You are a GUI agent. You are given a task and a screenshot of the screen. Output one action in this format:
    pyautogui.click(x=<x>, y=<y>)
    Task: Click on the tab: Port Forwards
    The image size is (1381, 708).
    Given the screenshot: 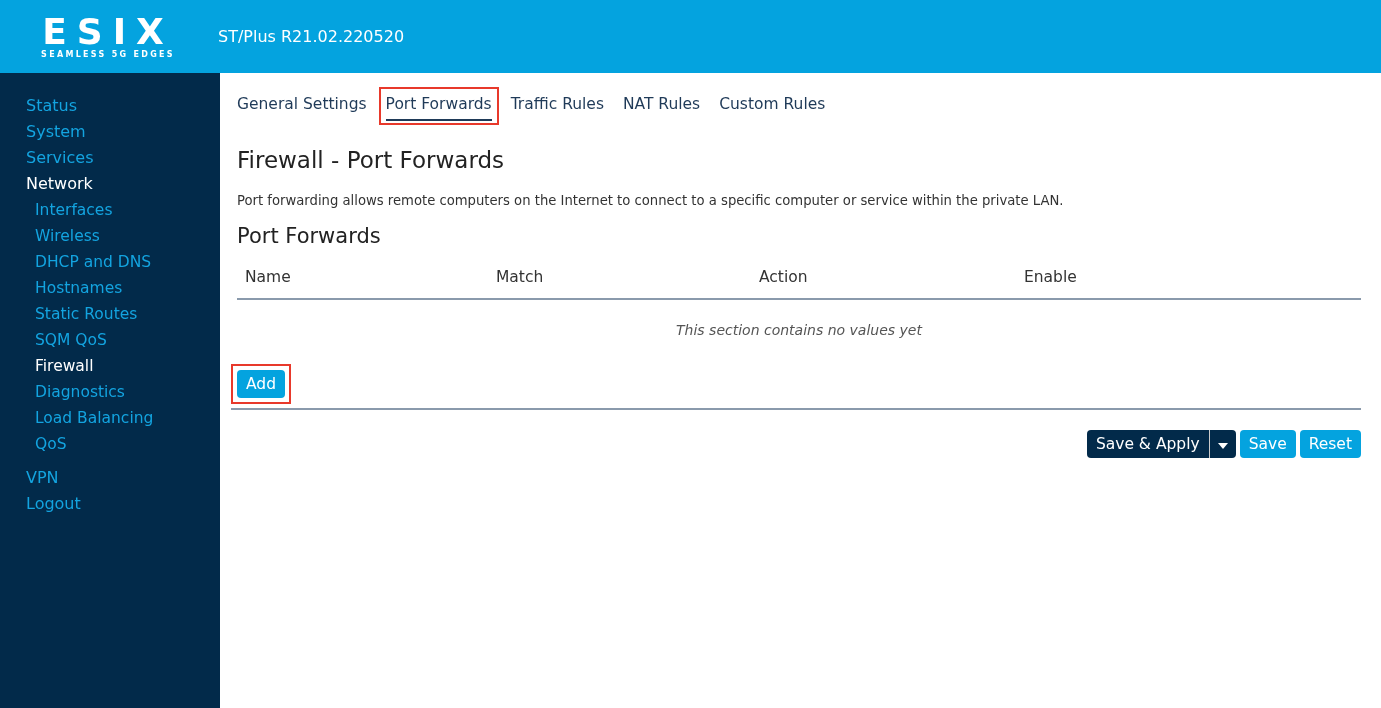 What is the action you would take?
    pyautogui.click(x=438, y=106)
    